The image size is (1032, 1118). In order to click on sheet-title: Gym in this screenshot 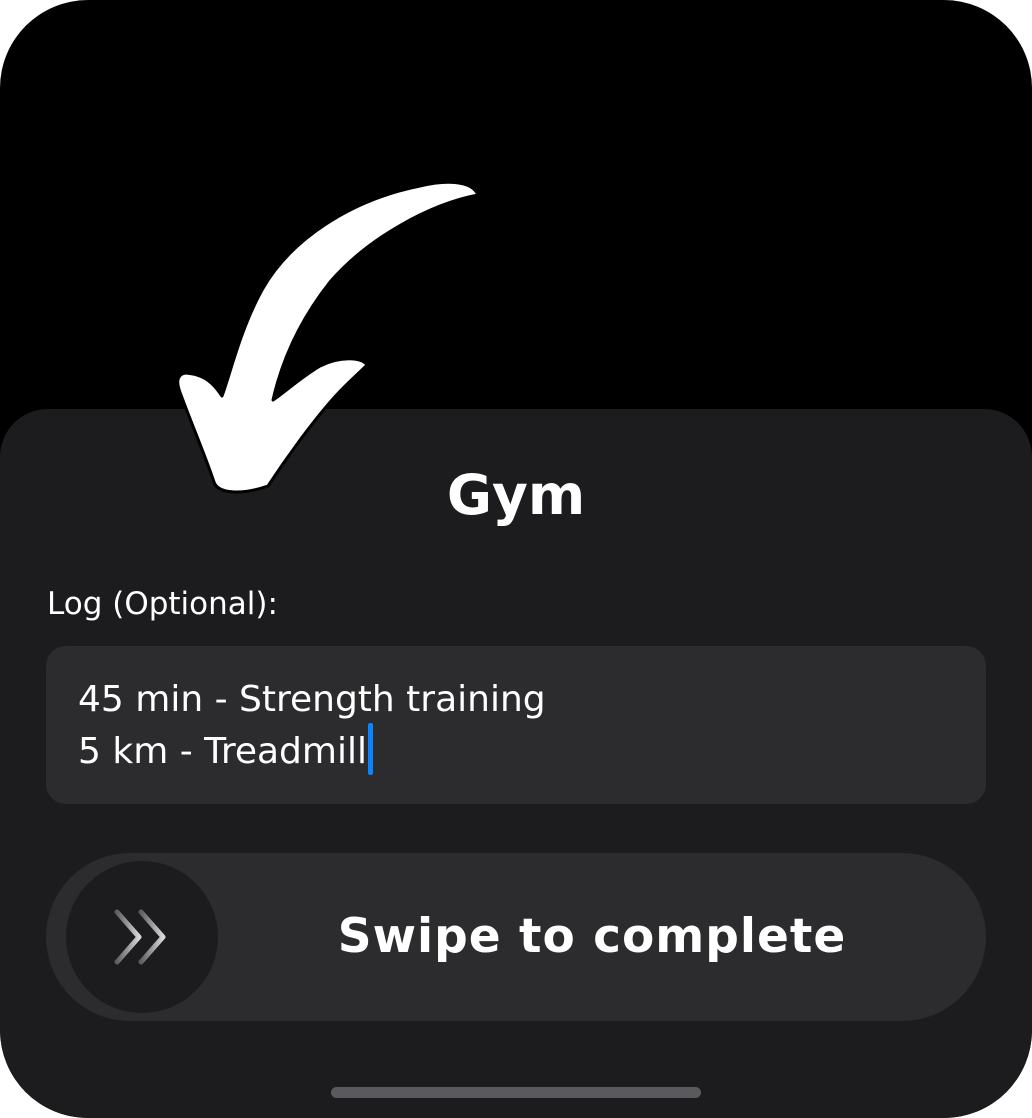, I will do `click(516, 495)`.